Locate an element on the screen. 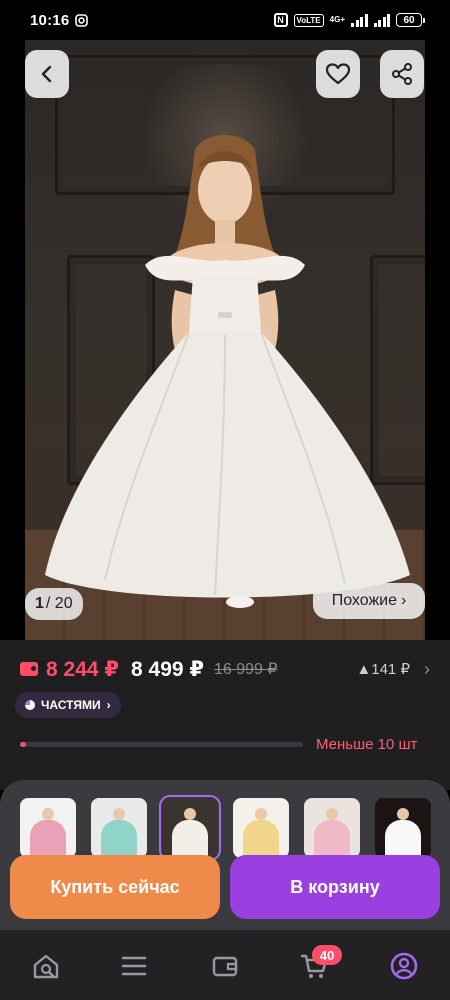 The height and width of the screenshot is (1000, 450). nav-wallet is located at coordinates (225, 966).